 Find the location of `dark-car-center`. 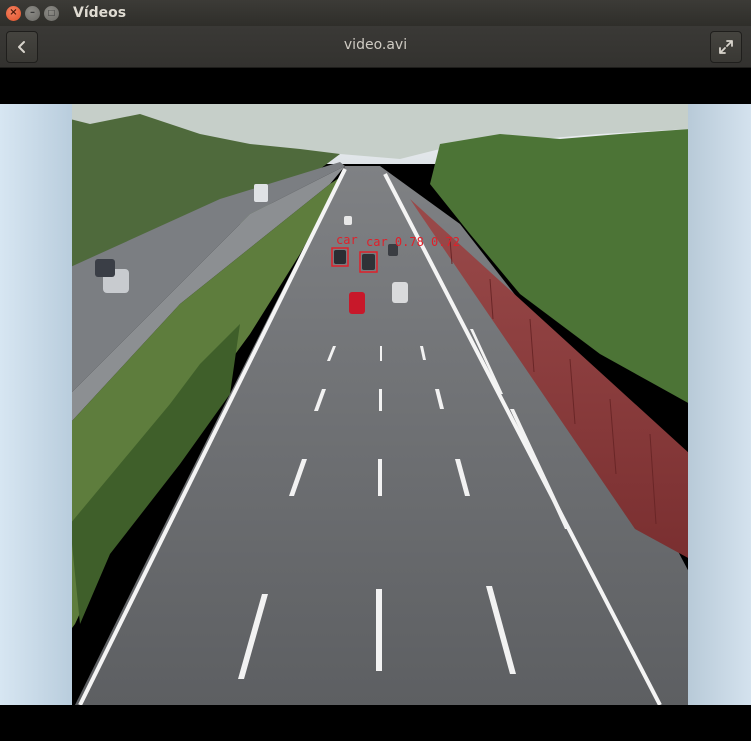

dark-car-center is located at coordinates (368, 262).